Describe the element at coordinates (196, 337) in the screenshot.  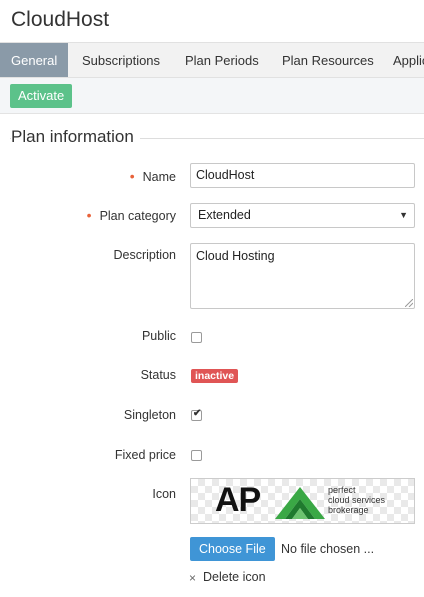
I see `public-checkbox` at that location.